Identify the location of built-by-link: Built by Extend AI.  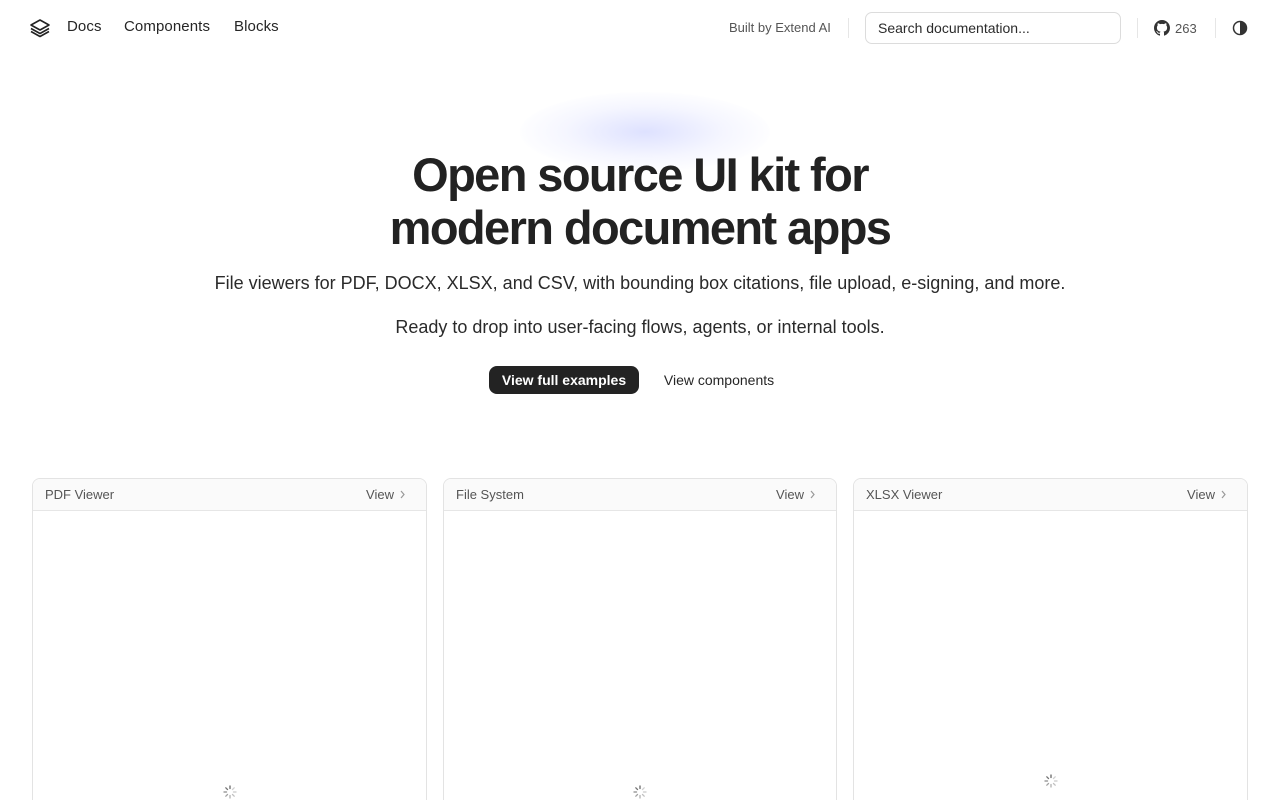
(780, 27).